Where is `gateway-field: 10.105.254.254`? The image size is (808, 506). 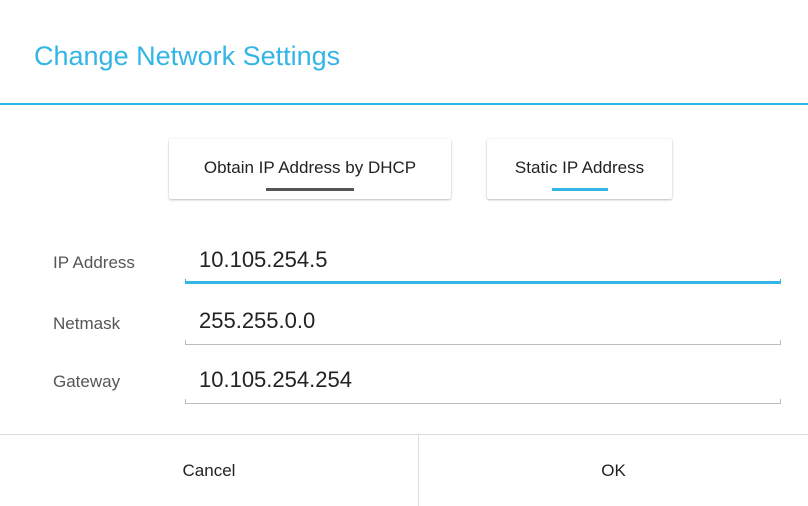 gateway-field: 10.105.254.254 is located at coordinates (483, 384).